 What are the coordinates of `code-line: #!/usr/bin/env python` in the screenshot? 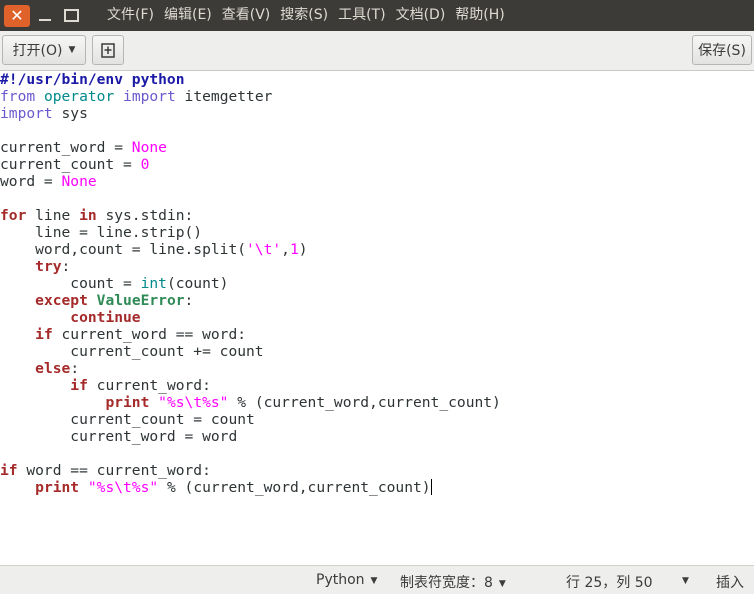 It's located at (250, 79).